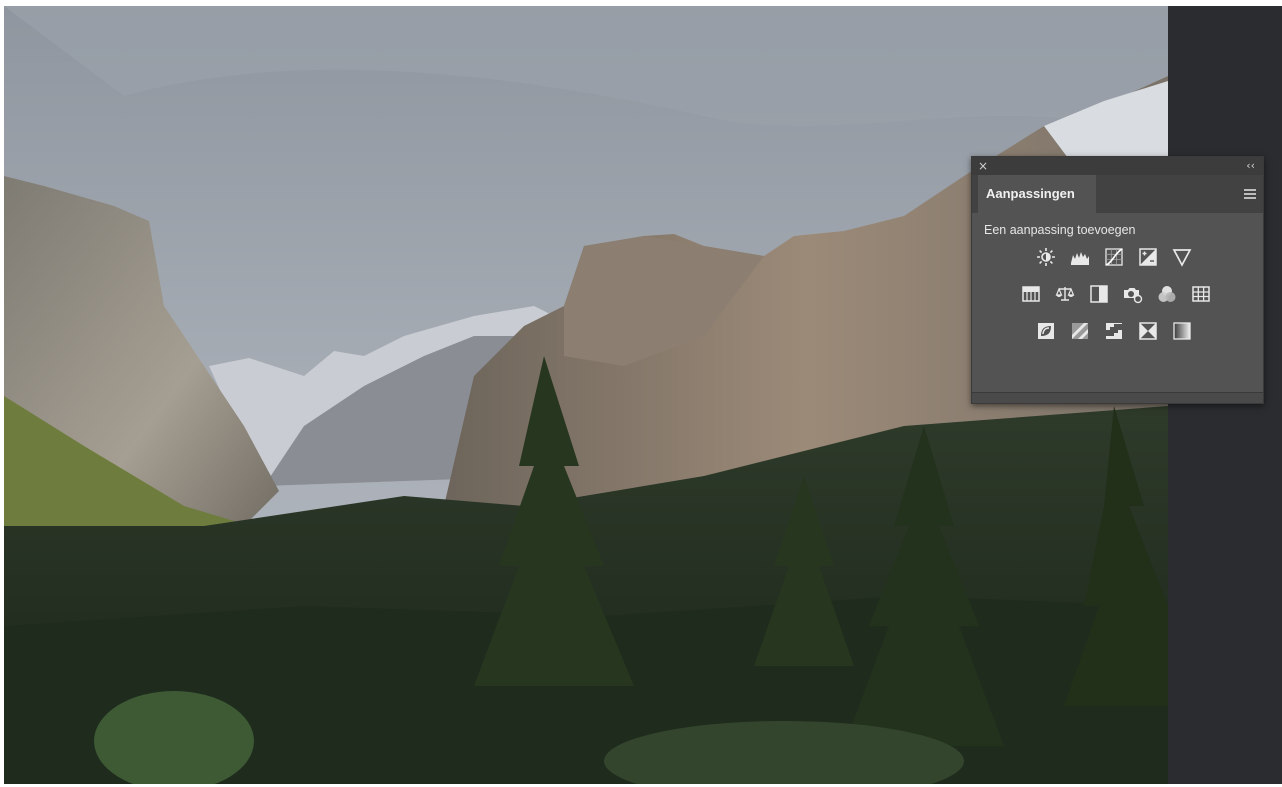  What do you see at coordinates (1167, 294) in the screenshot?
I see `channel-mixer-icon` at bounding box center [1167, 294].